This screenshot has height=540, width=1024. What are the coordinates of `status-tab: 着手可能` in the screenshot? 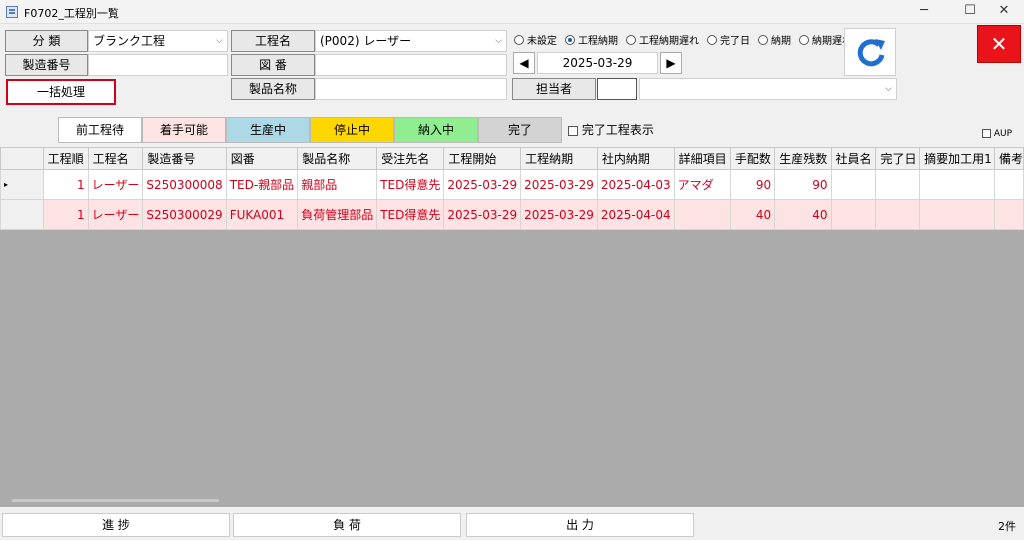 It's located at (184, 130).